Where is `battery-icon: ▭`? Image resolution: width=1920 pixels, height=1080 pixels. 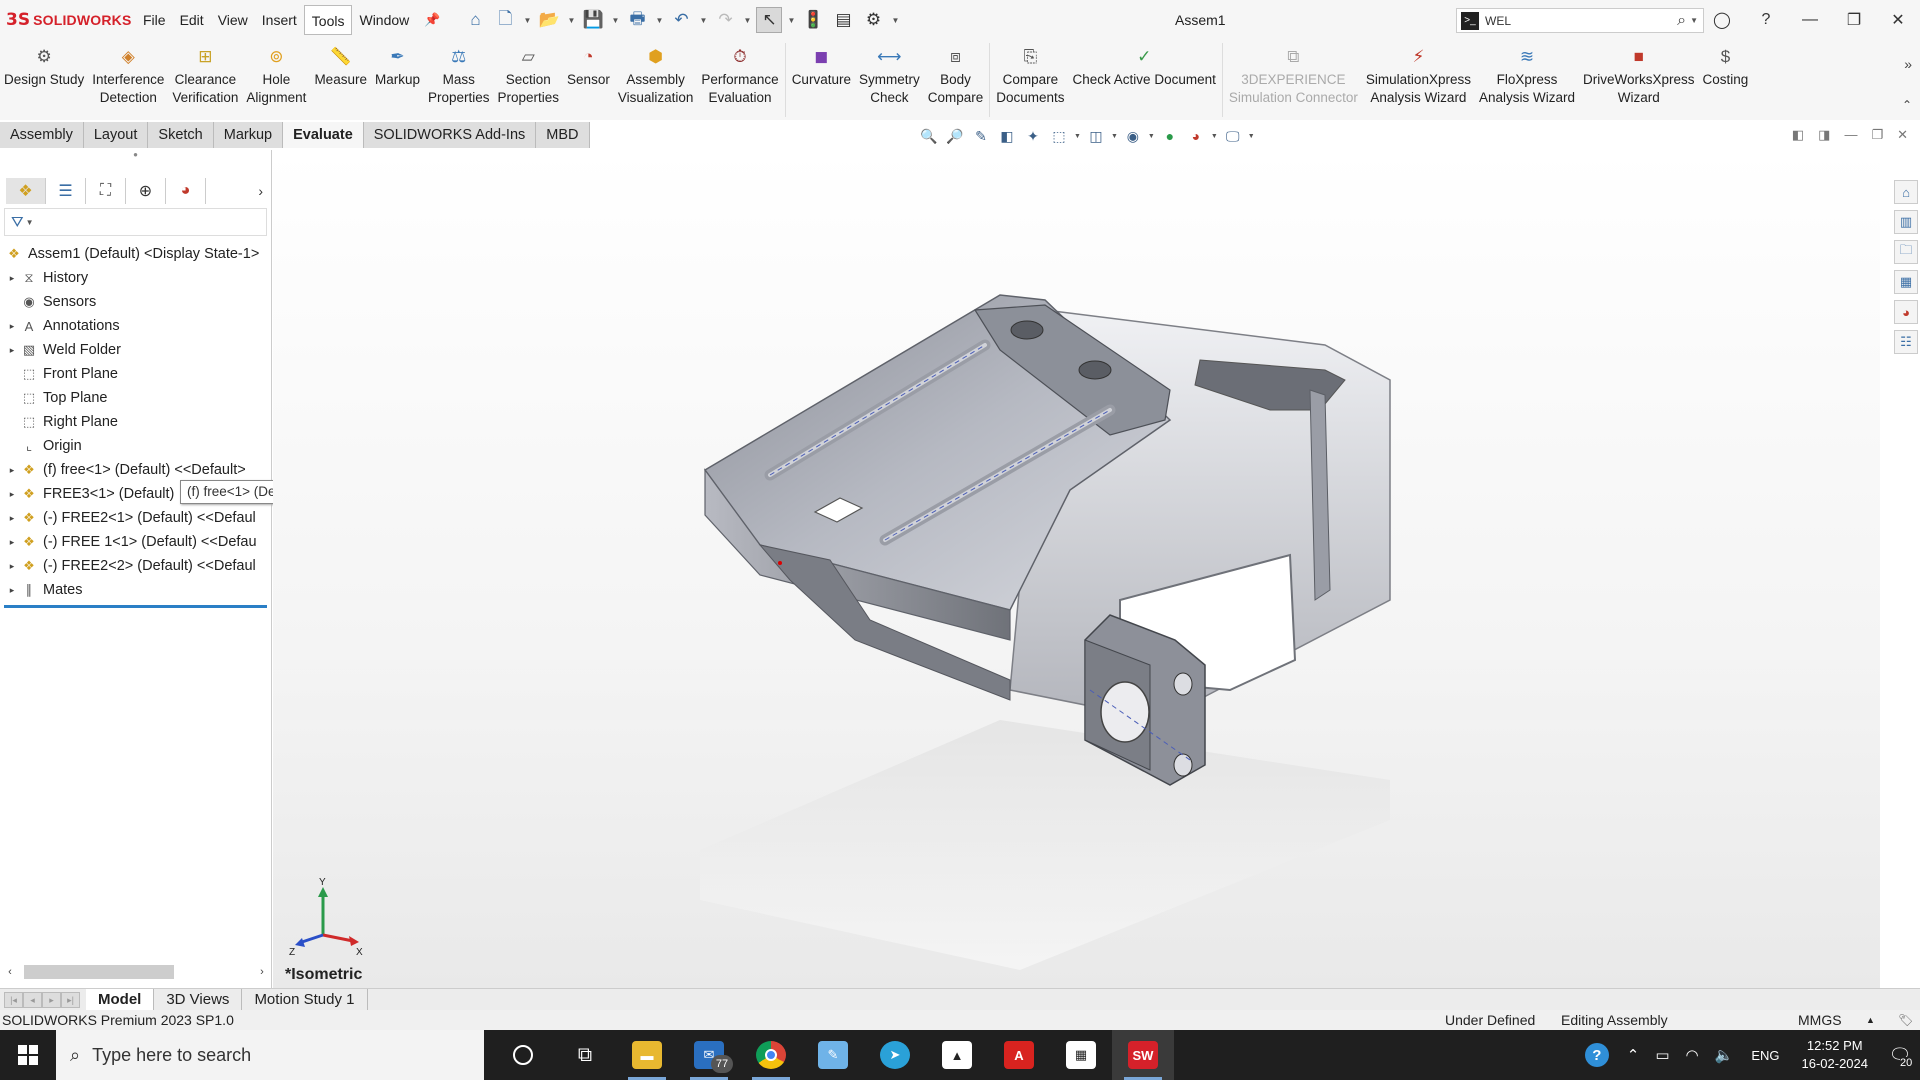
battery-icon: ▭ is located at coordinates (1662, 1055).